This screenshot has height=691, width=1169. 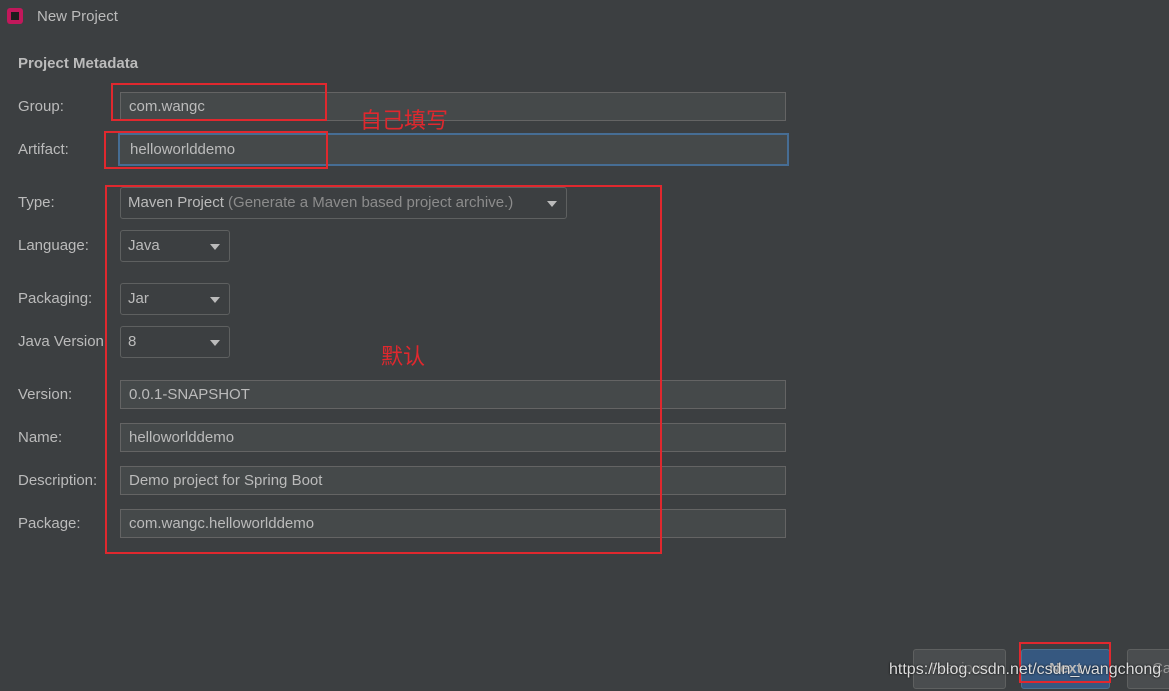 What do you see at coordinates (53, 245) in the screenshot?
I see `language-label: Language:` at bounding box center [53, 245].